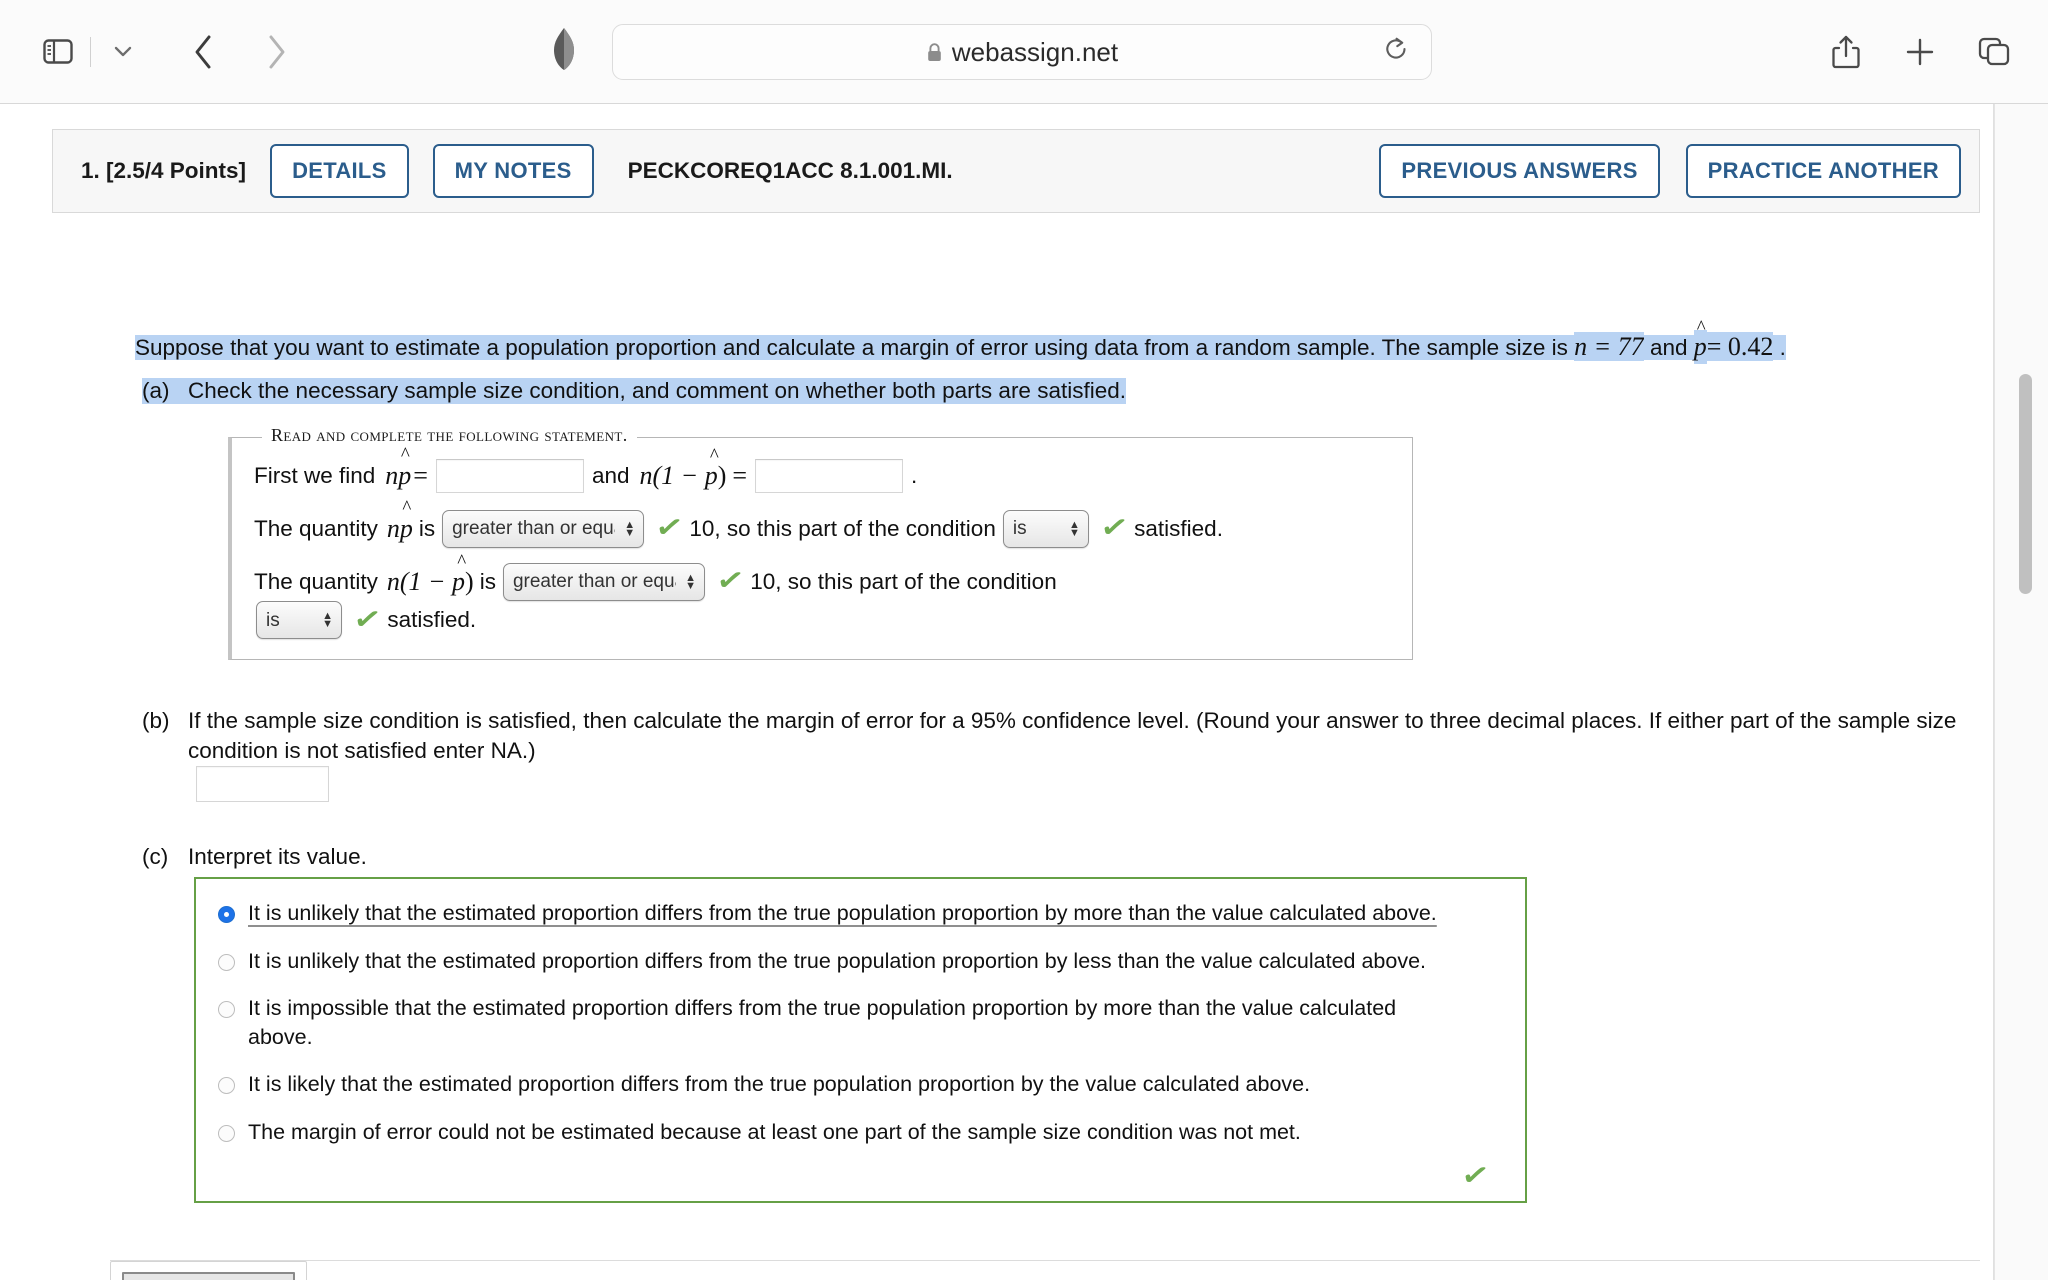 Image resolution: width=2048 pixels, height=1280 pixels. I want to click on question-header-actions: PREVIOUS ANSWERS PRACTICE ANOTHER, so click(1657, 171).